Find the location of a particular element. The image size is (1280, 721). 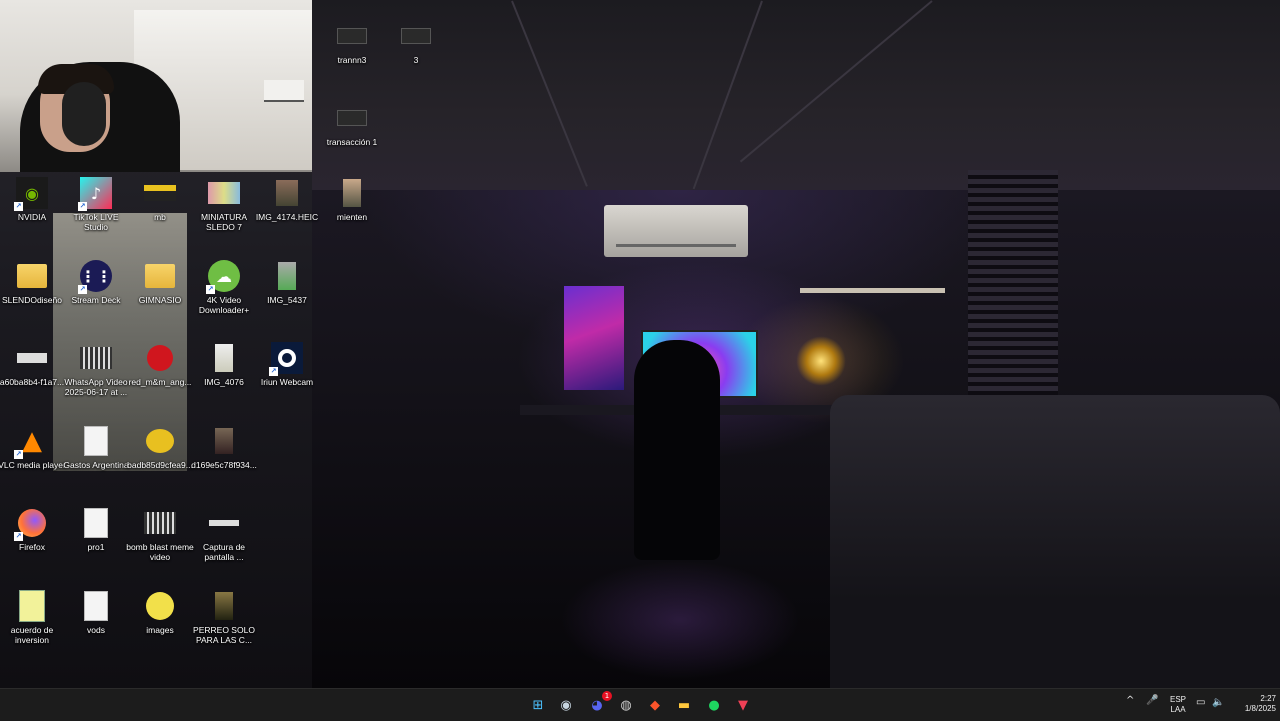

steam-icon: ◉ is located at coordinates (566, 705).